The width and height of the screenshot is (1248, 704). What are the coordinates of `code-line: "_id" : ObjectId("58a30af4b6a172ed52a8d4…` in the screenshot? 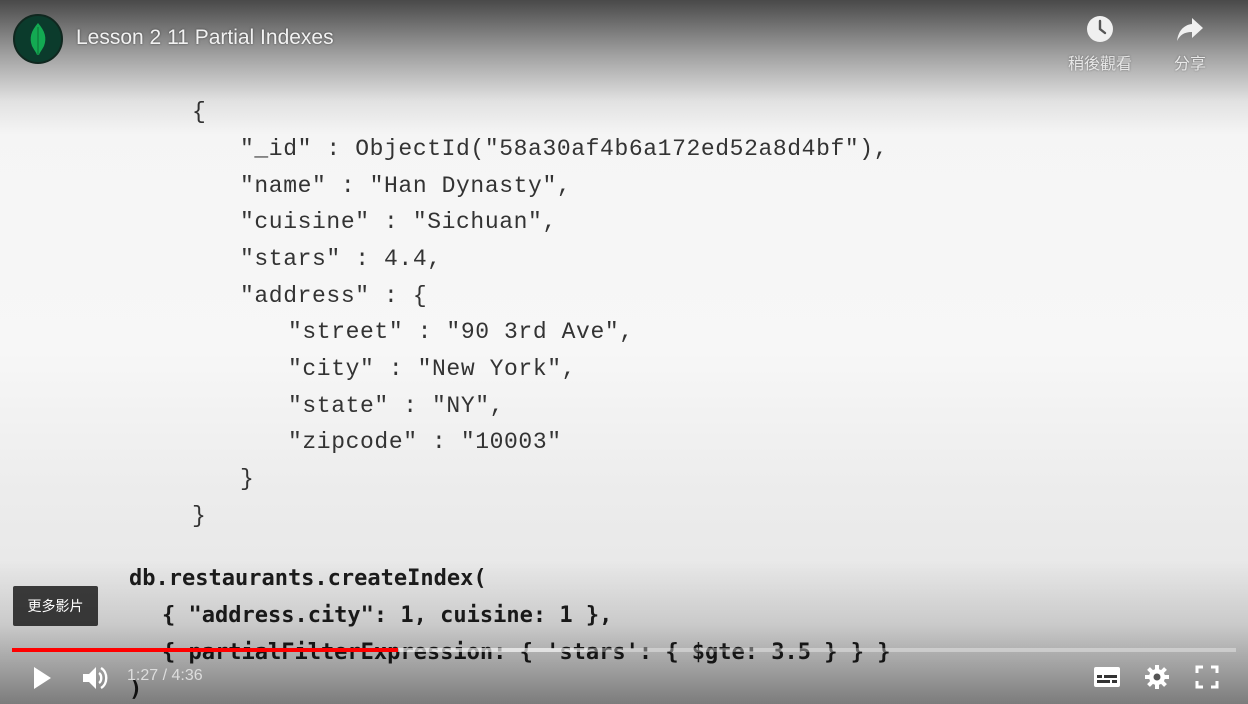 It's located at (564, 149).